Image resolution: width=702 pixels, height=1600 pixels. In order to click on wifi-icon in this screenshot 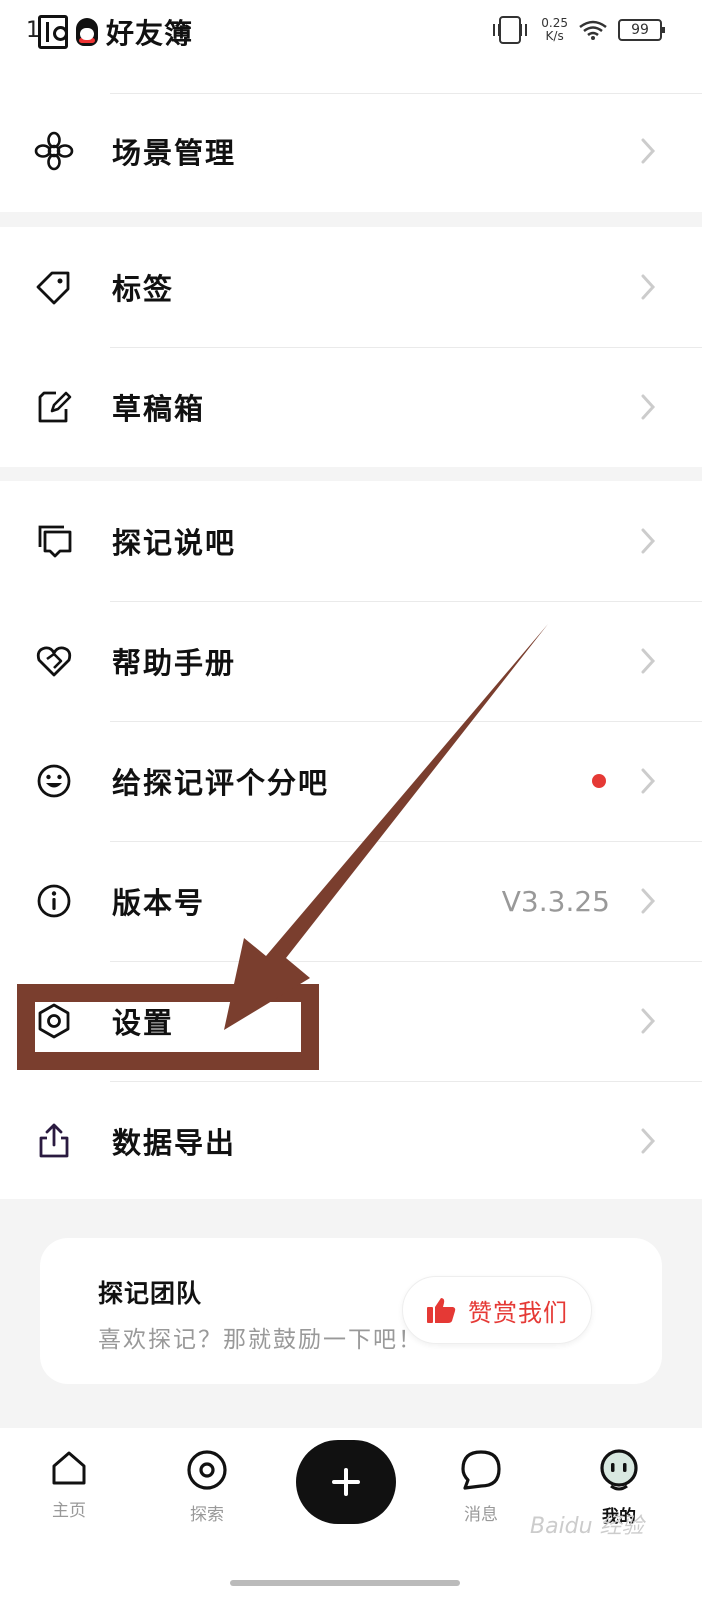, I will do `click(593, 30)`.